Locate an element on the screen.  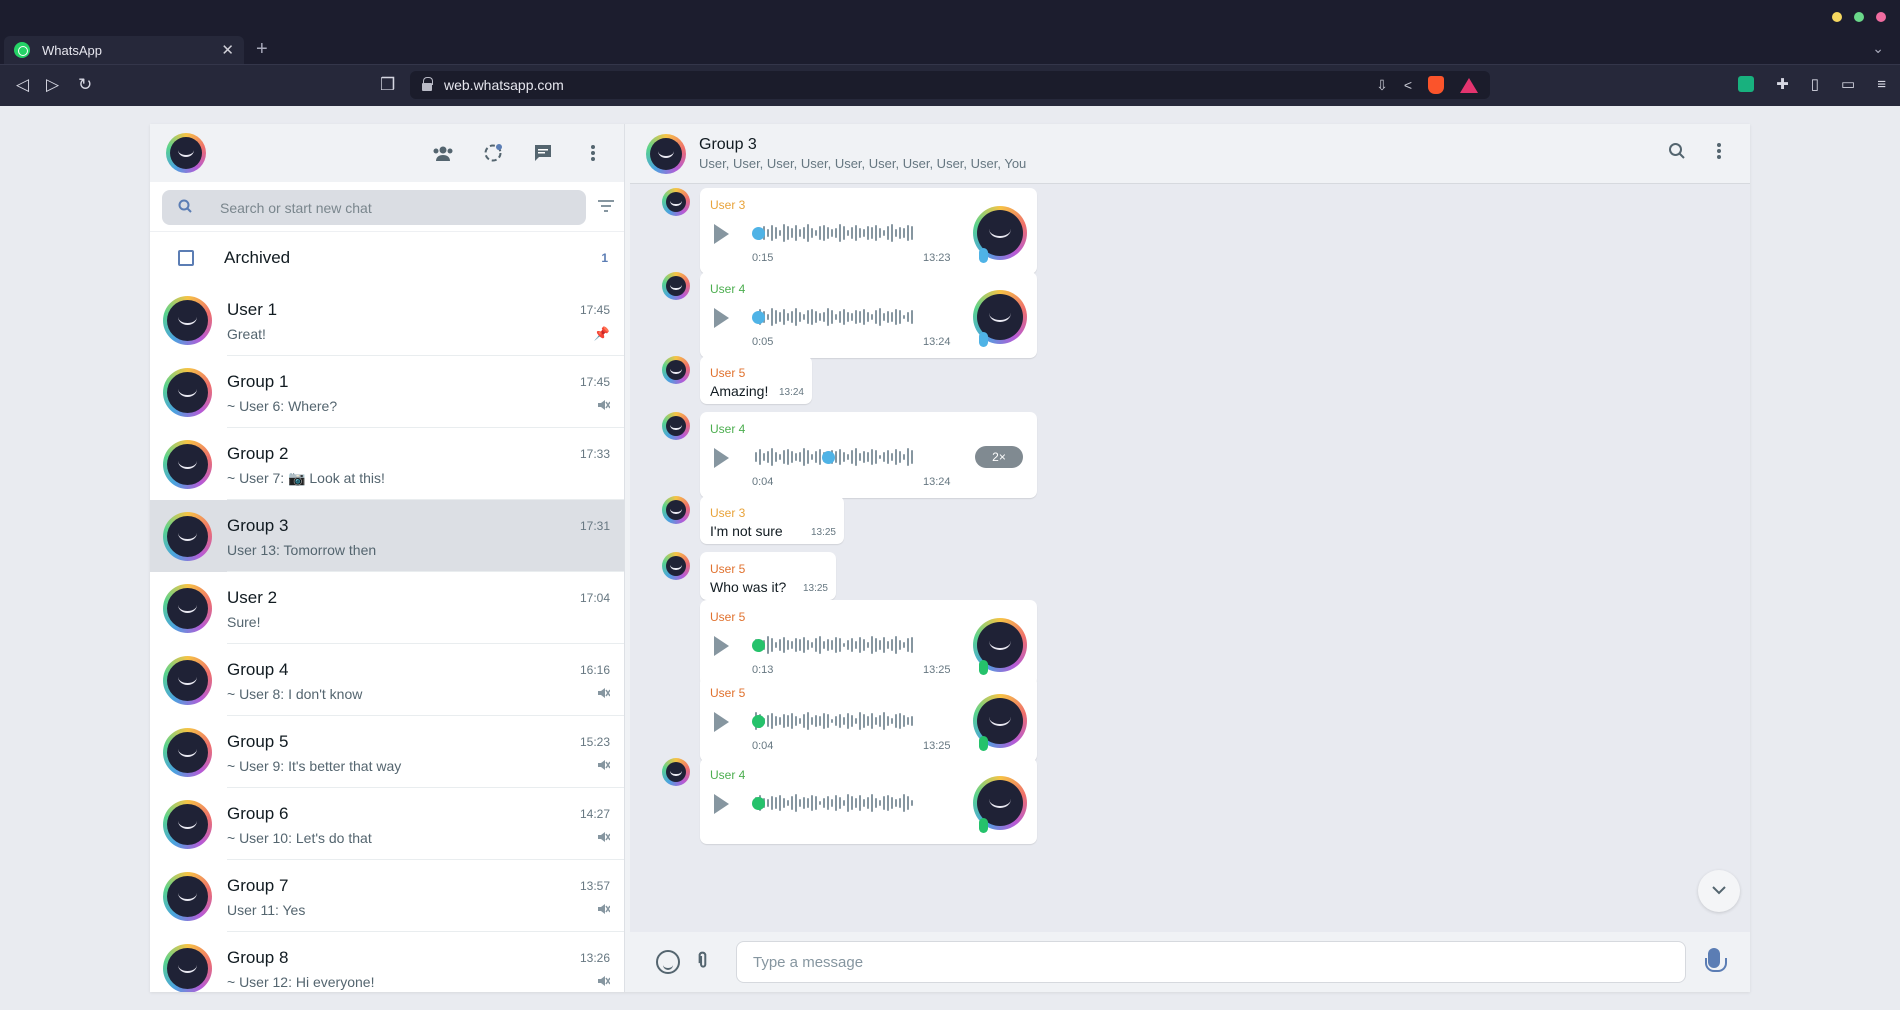
wallet-icon: ▭ is located at coordinates (1848, 84).